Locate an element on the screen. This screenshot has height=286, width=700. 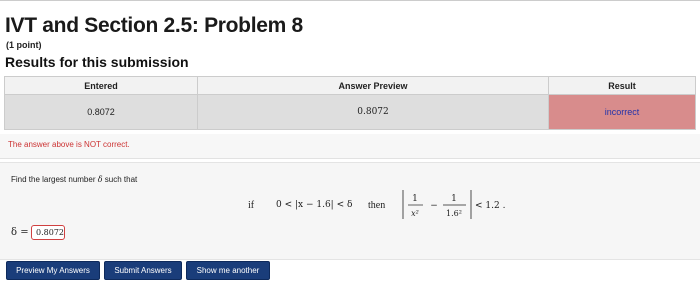
prompt-prefix: Find the largest number is located at coordinates (53, 179).